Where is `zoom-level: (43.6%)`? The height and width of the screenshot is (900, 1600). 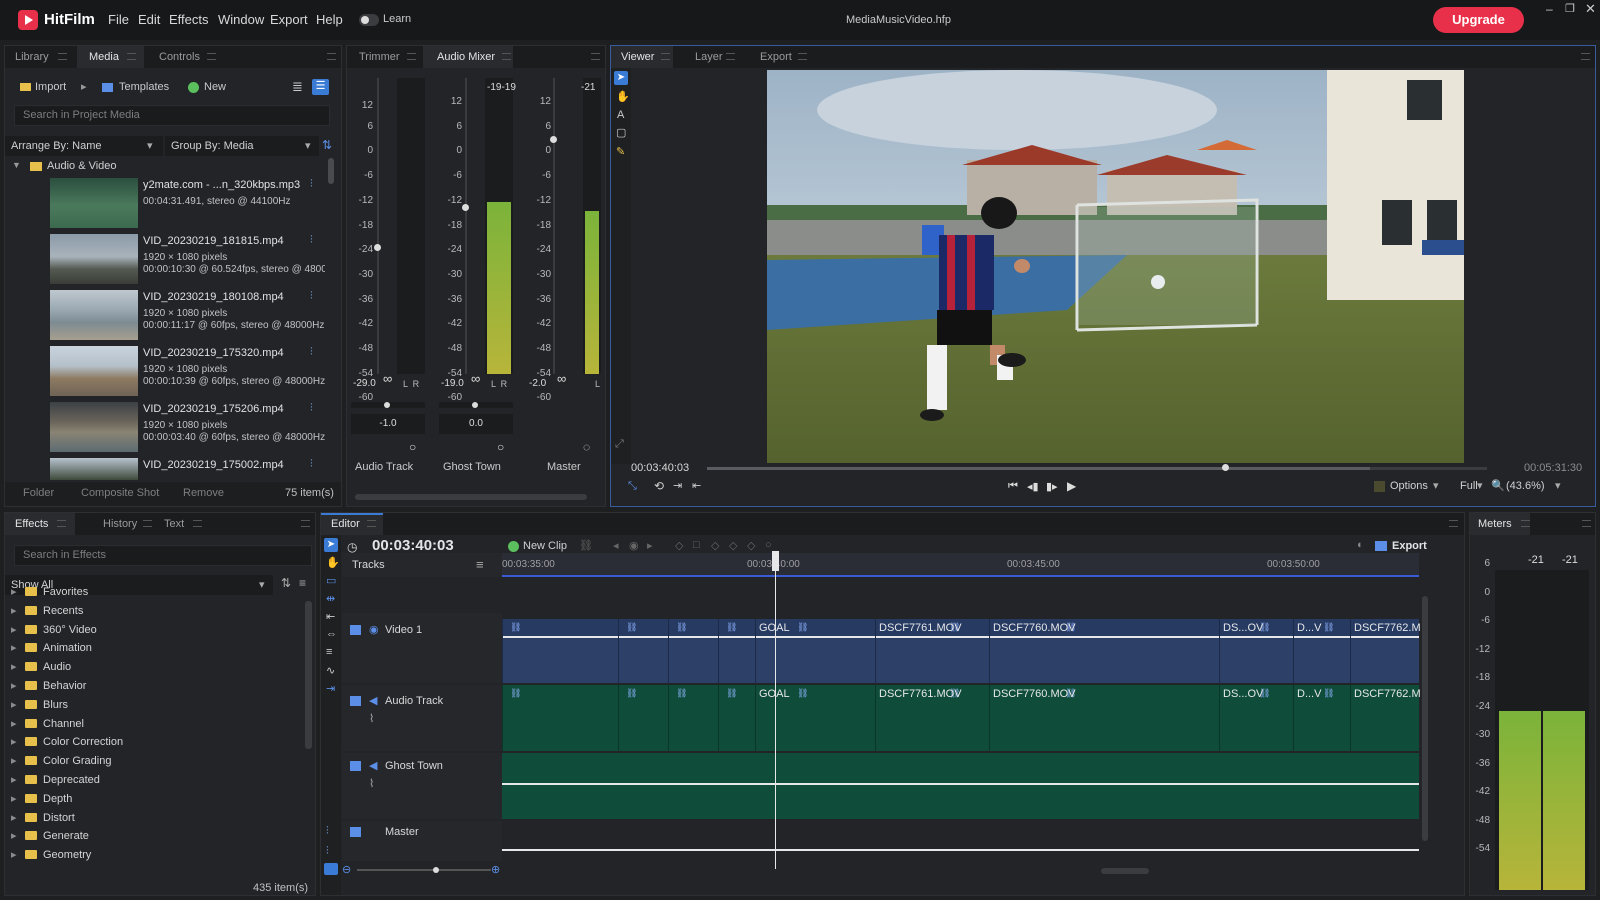 zoom-level: (43.6%) is located at coordinates (1525, 486).